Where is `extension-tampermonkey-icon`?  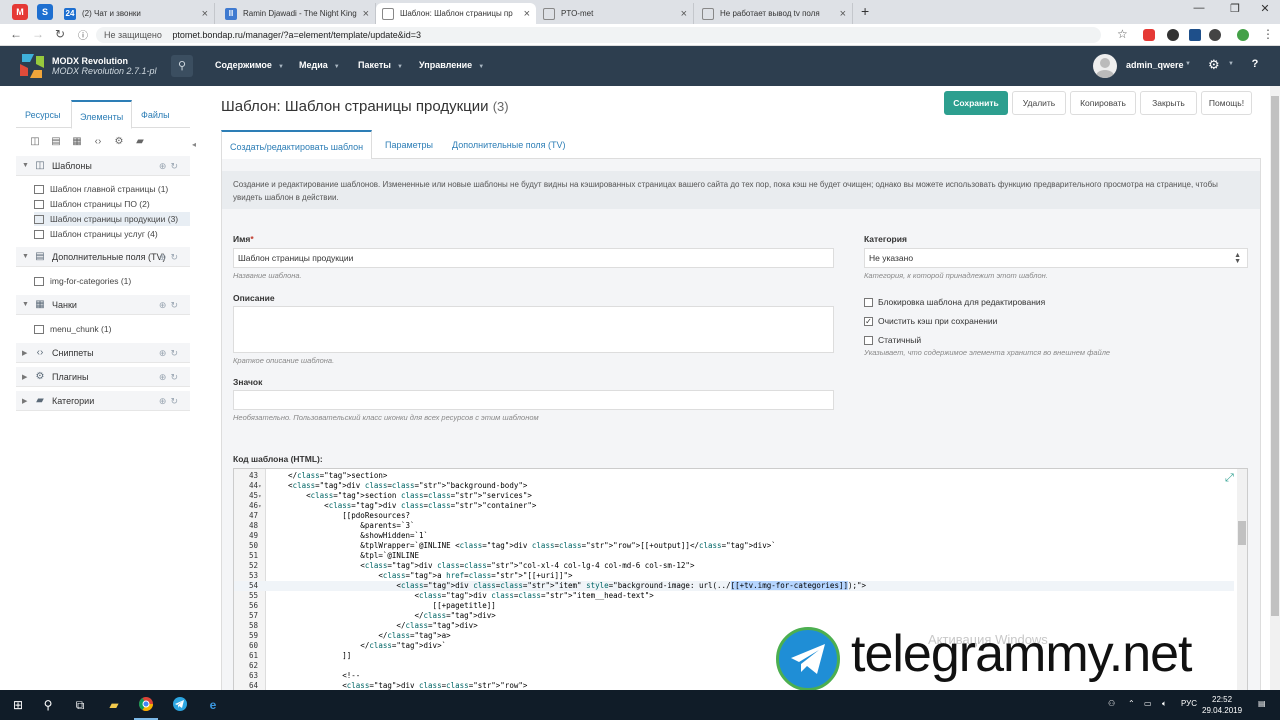
extension-tampermonkey-icon is located at coordinates (1173, 35).